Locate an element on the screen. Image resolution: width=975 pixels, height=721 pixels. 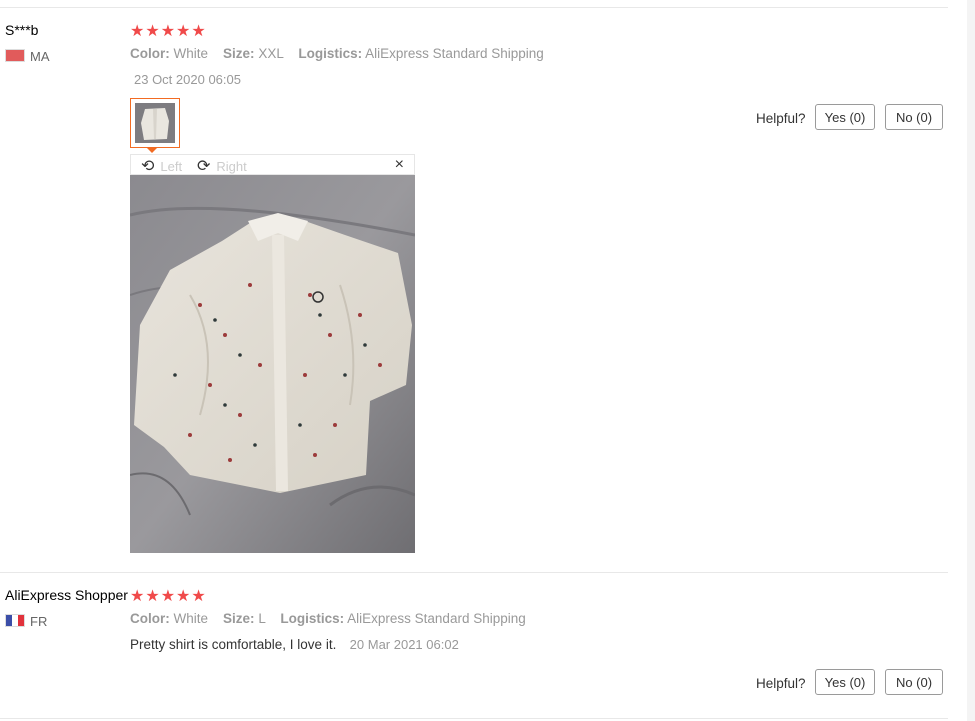
bottom-divider is located at coordinates (474, 718).